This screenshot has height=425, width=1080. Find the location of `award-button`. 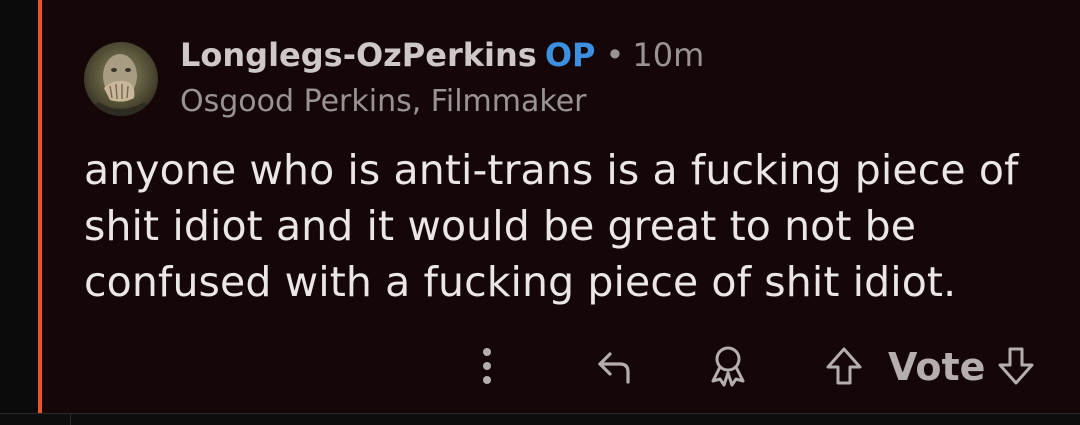

award-button is located at coordinates (728, 366).